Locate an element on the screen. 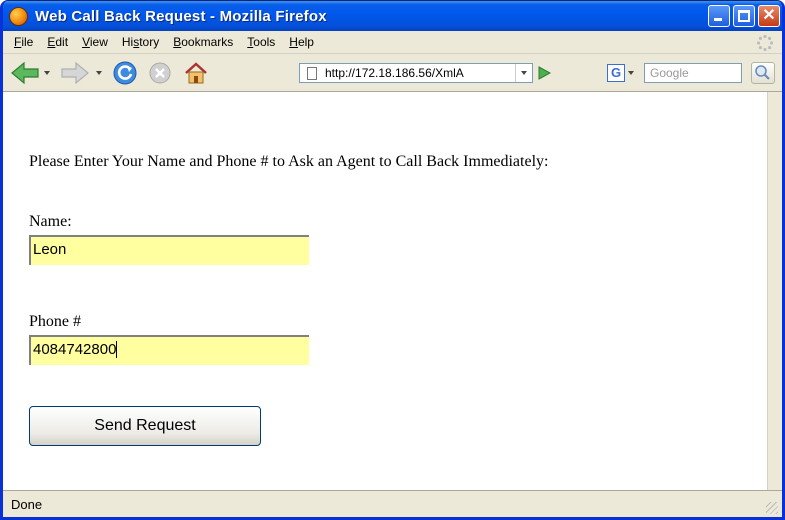 This screenshot has width=785, height=520. back-button is located at coordinates (25, 73).